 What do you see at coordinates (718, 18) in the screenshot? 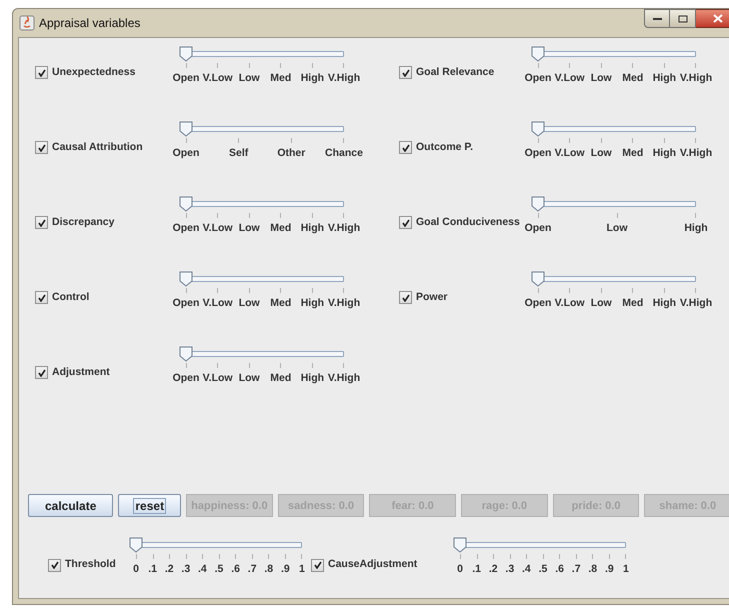
I see `close-icon` at bounding box center [718, 18].